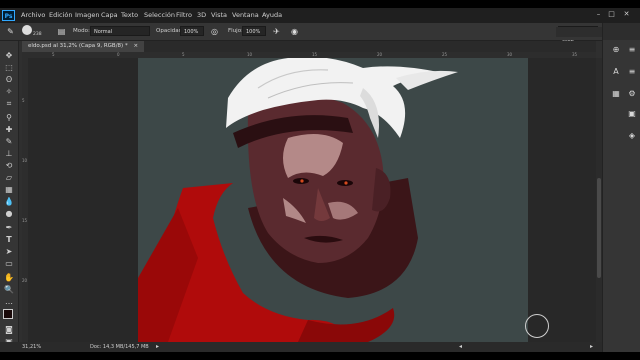  What do you see at coordinates (9, 68) in the screenshot?
I see `marquee-icon: ⬚` at bounding box center [9, 68].